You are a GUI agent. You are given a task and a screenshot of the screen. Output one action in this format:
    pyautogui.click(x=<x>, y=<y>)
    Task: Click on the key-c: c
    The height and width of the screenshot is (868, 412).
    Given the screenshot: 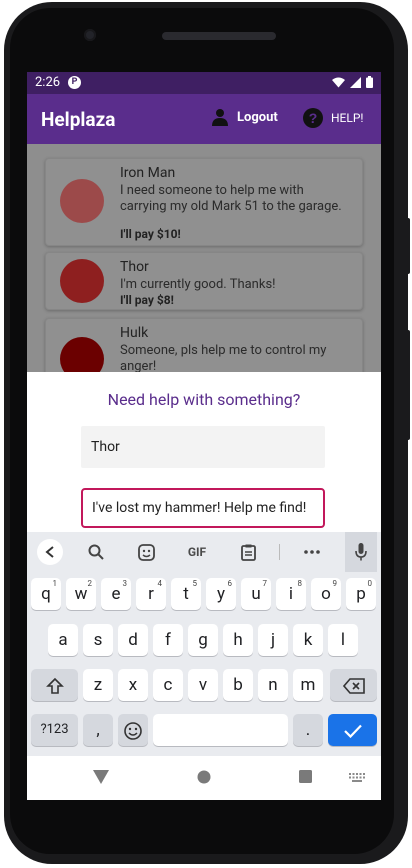 What is the action you would take?
    pyautogui.click(x=168, y=685)
    